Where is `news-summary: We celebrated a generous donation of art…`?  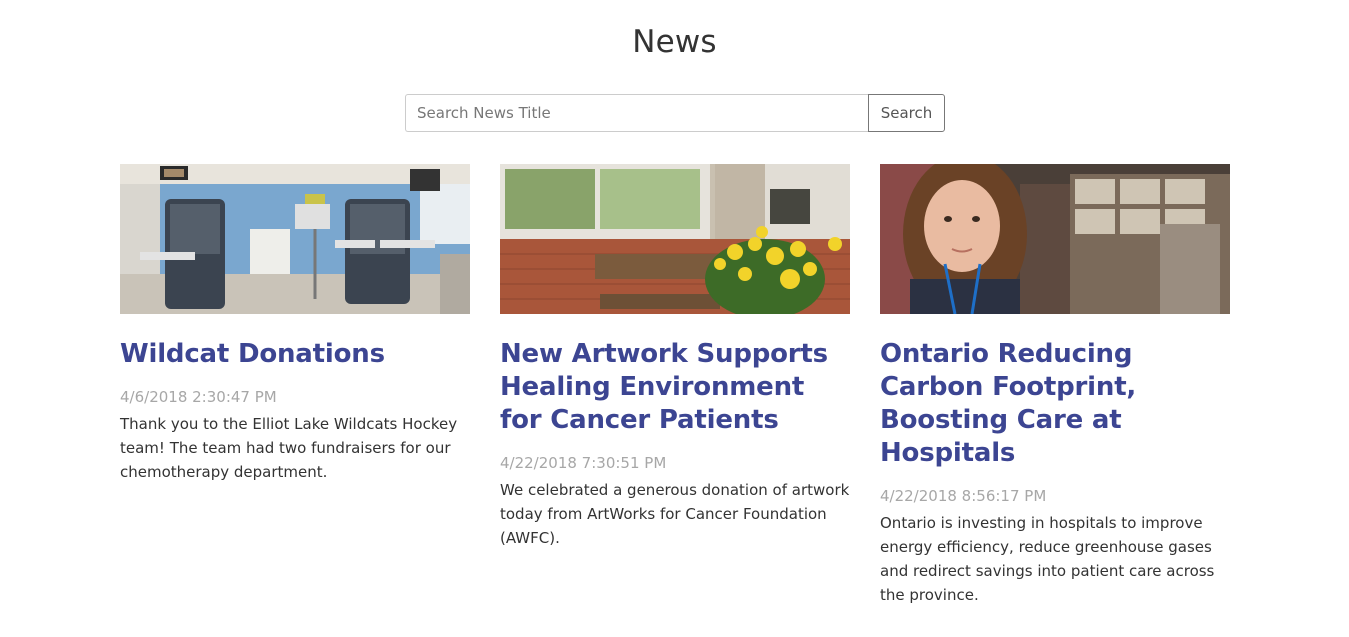
news-summary: We celebrated a generous donation of art… is located at coordinates (675, 514).